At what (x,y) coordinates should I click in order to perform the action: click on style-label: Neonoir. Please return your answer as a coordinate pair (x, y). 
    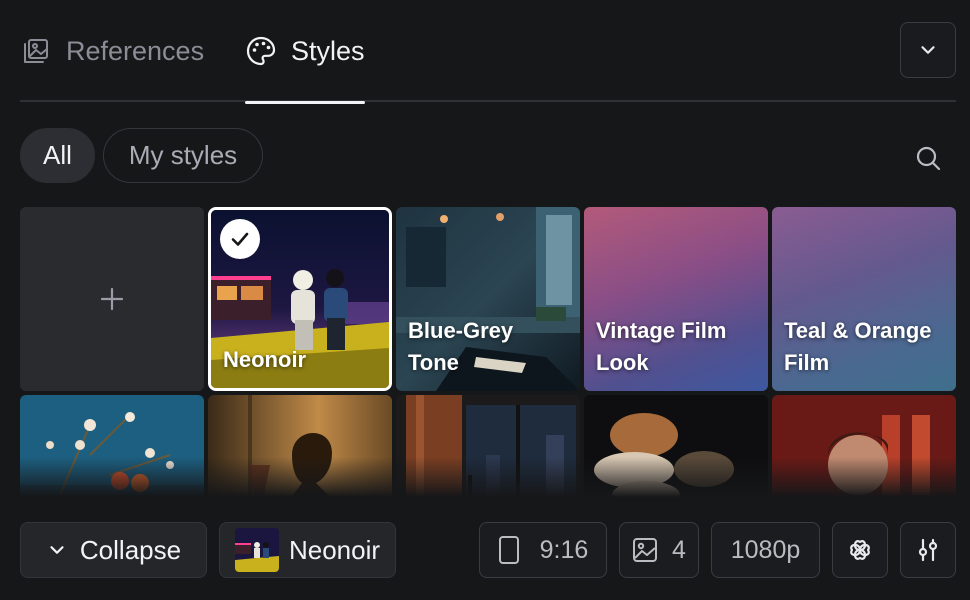
    Looking at the image, I should click on (265, 359).